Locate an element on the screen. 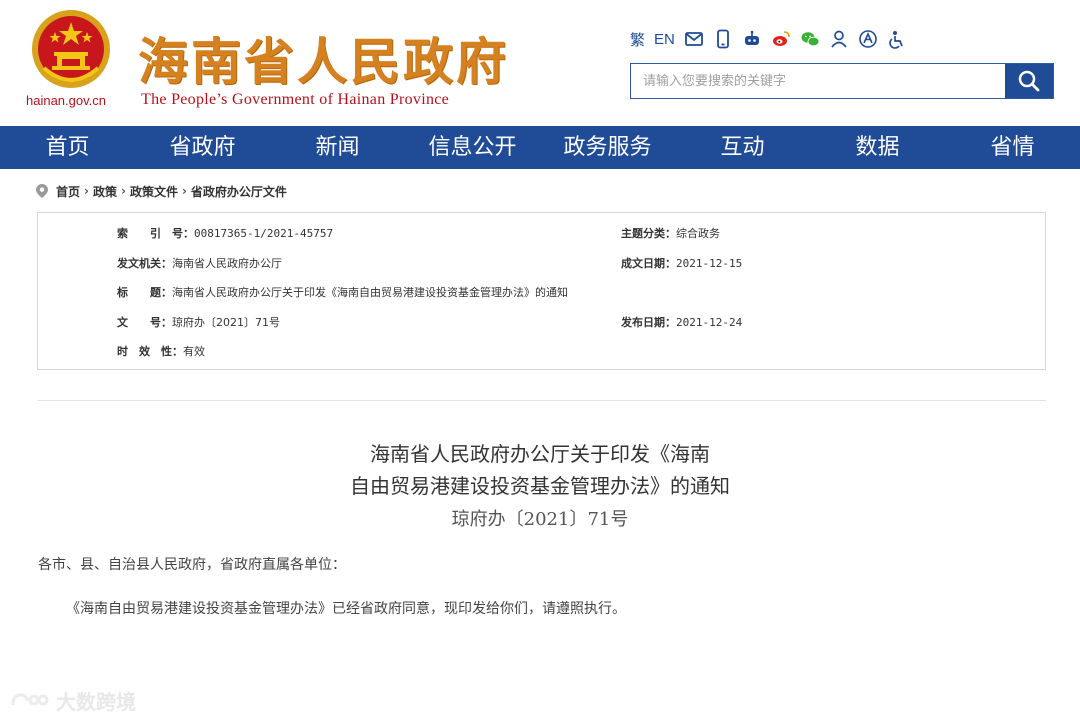 Image resolution: width=1080 pixels, height=719 pixels. search-icon is located at coordinates (1029, 81).